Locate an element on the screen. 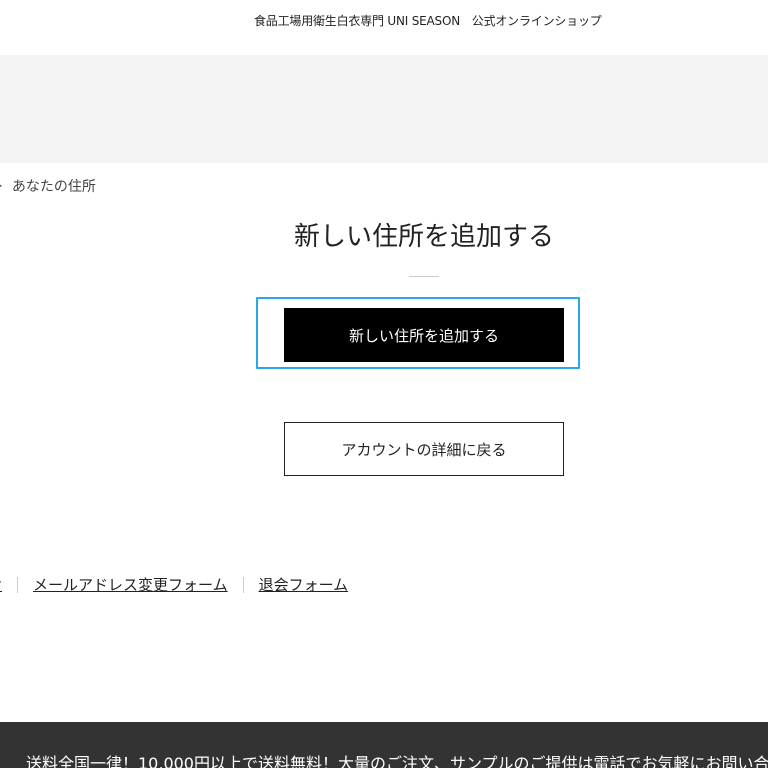 This screenshot has width=768, height=768. footer-link-email-change: メールアドレス変更フォーム is located at coordinates (130, 584).